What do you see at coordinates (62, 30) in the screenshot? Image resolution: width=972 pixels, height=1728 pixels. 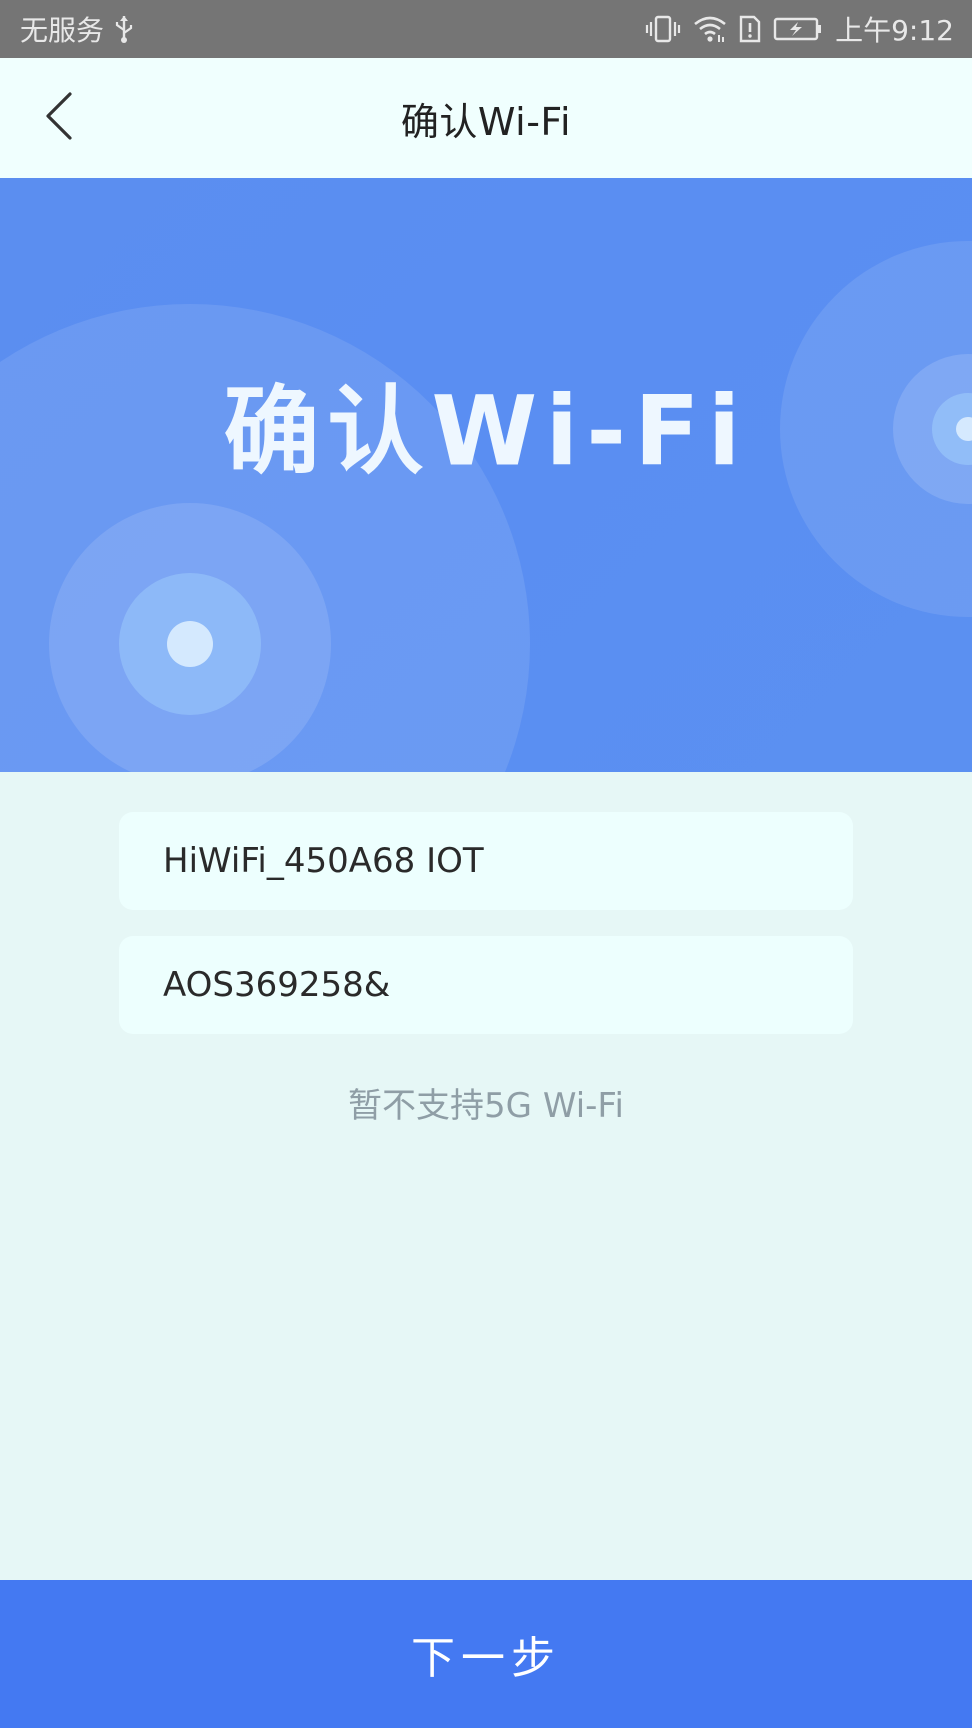 I see `carrier-text: 无服务` at bounding box center [62, 30].